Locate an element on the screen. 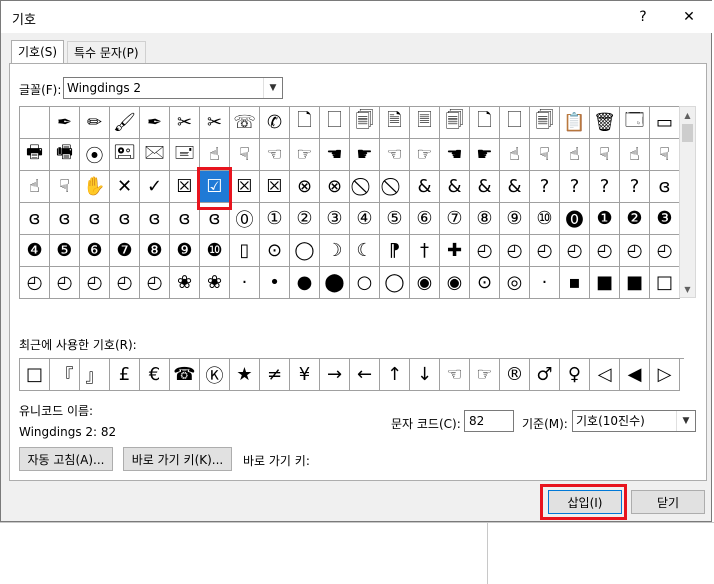 This screenshot has width=714, height=584. recent-symbol-cell: Ⓚ is located at coordinates (215, 375).